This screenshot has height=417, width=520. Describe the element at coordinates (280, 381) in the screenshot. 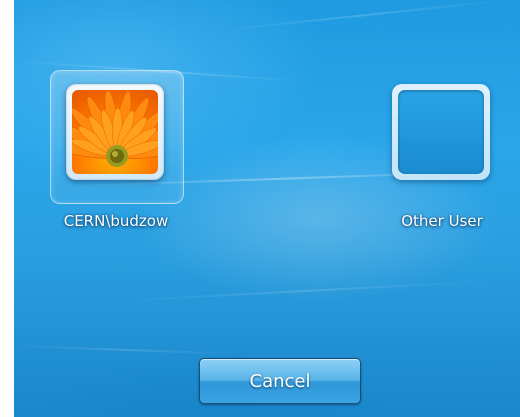

I see `cancel-button: Cancel` at that location.